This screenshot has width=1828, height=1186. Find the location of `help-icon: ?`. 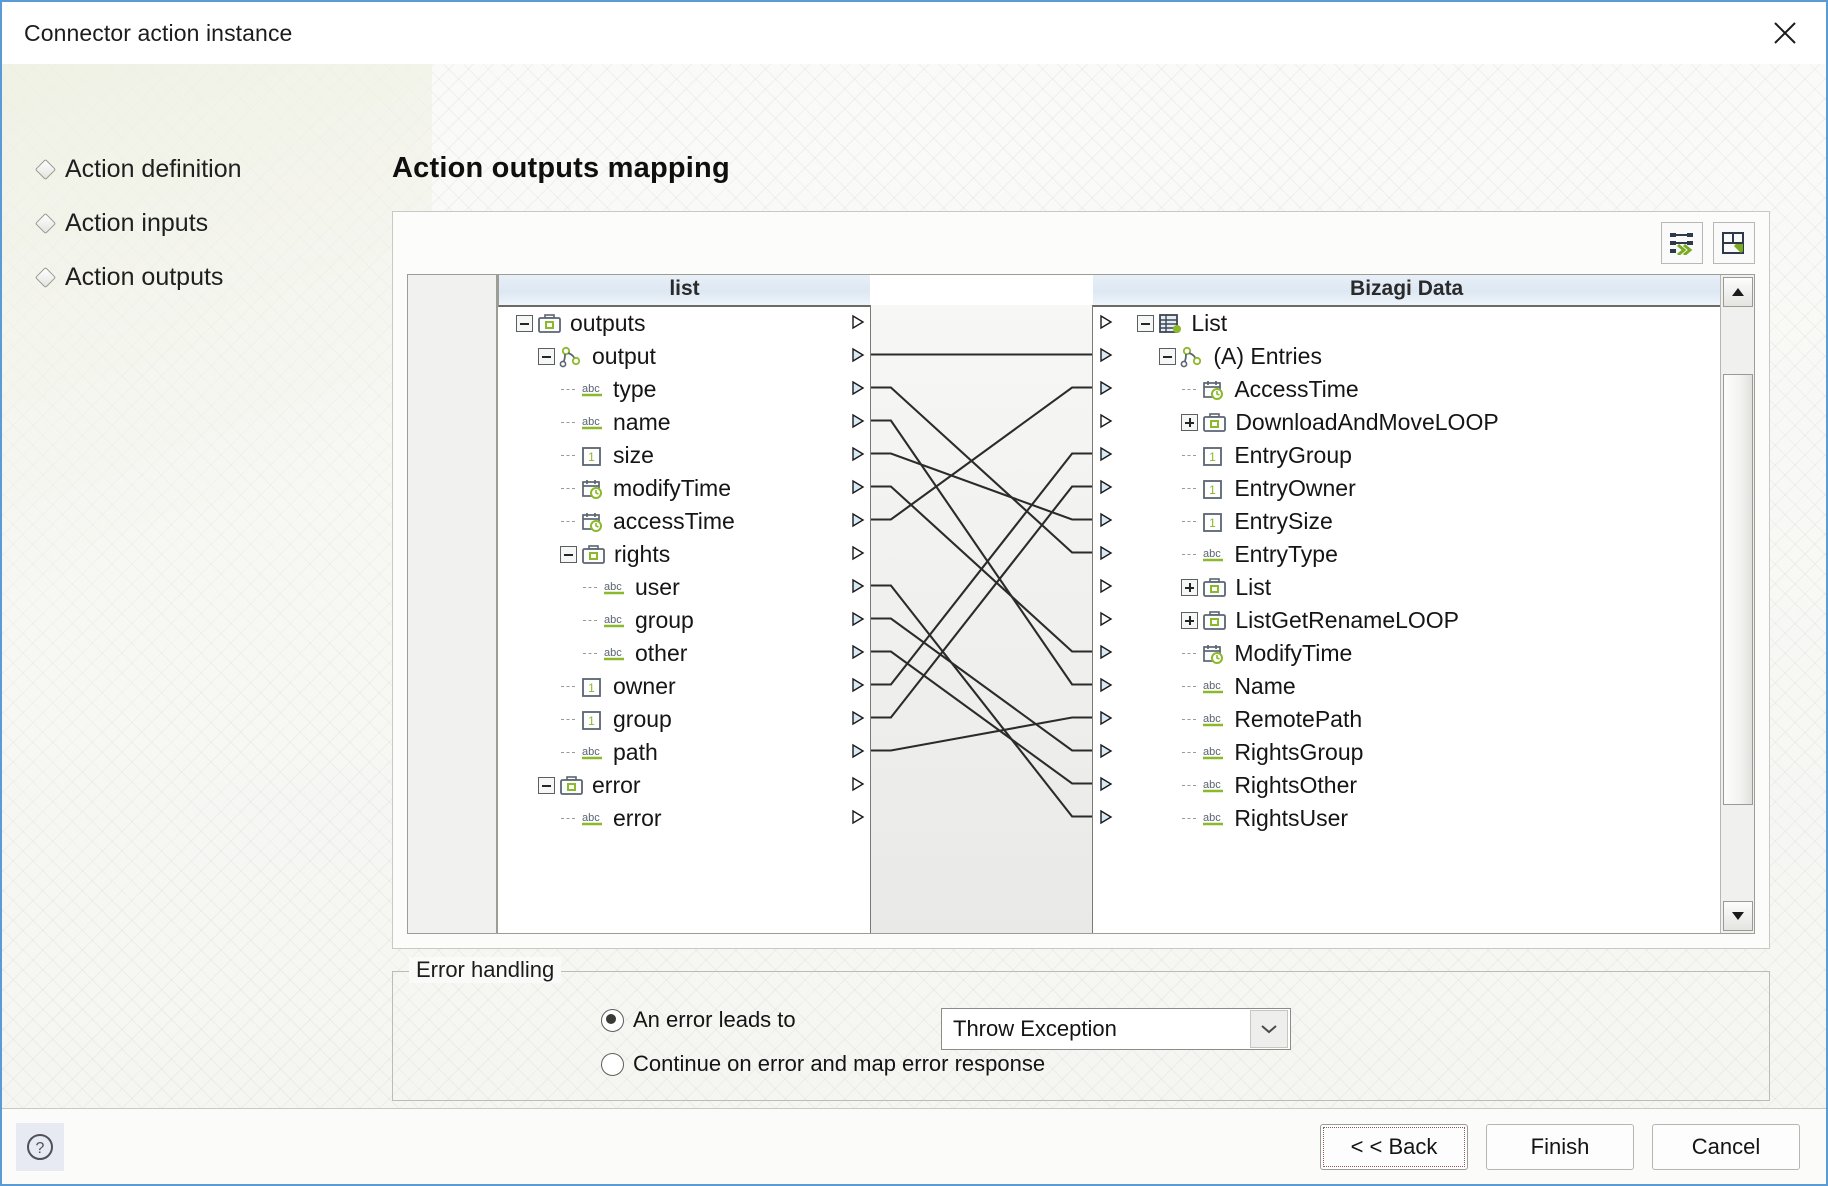

help-icon: ? is located at coordinates (40, 1146).